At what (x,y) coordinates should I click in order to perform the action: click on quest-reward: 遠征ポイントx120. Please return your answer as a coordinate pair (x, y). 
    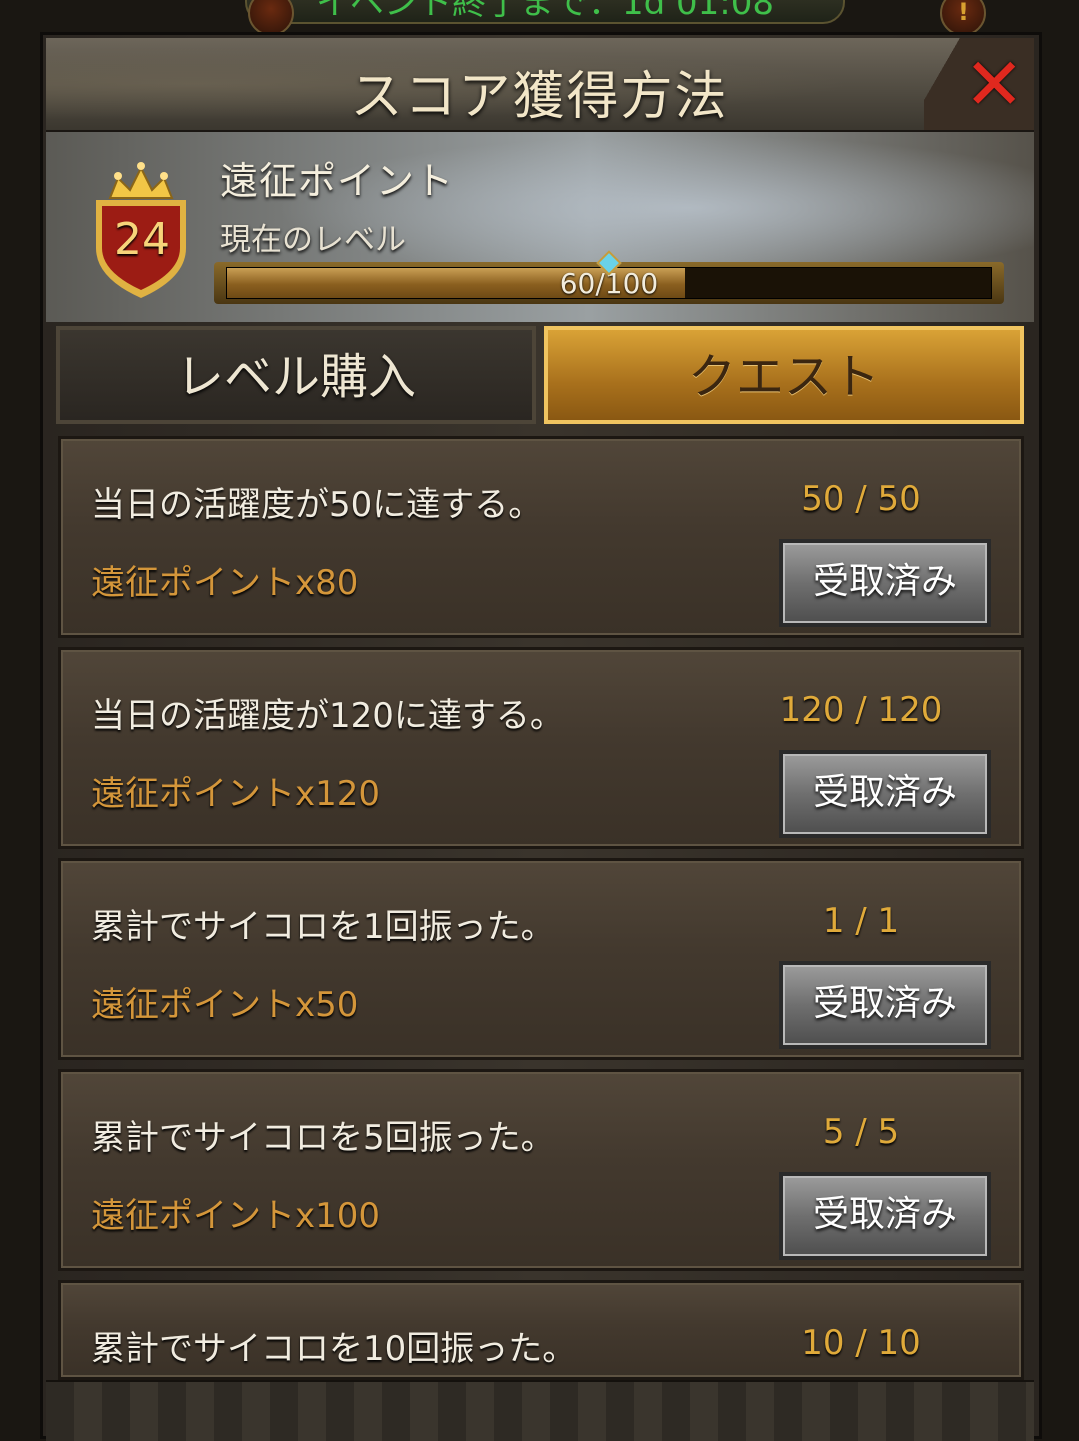
    Looking at the image, I should click on (236, 794).